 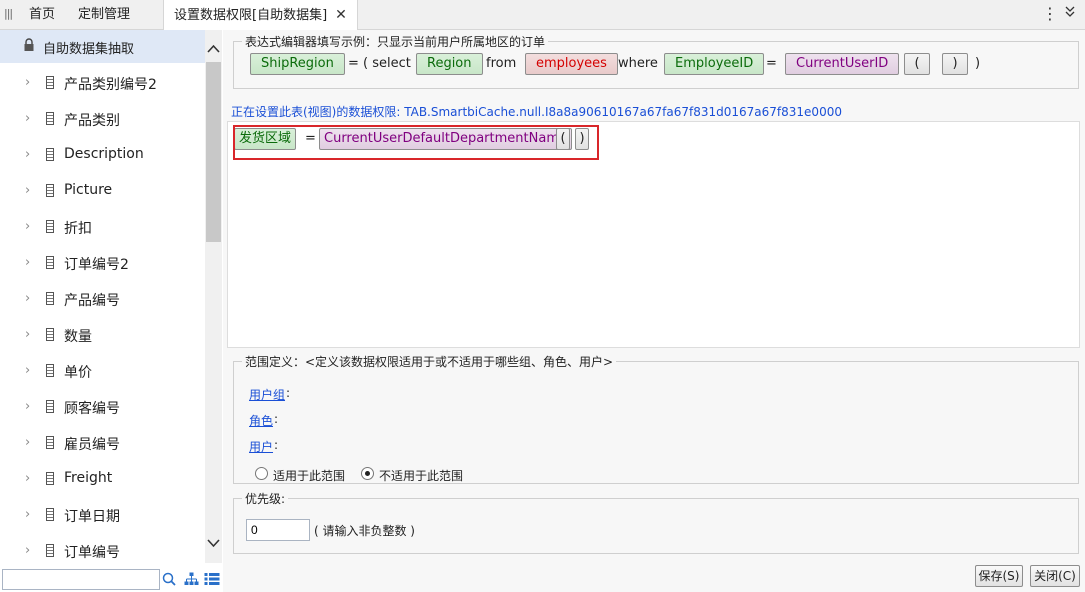 I want to click on tree-item-label: 订单编号, so click(x=92, y=553).